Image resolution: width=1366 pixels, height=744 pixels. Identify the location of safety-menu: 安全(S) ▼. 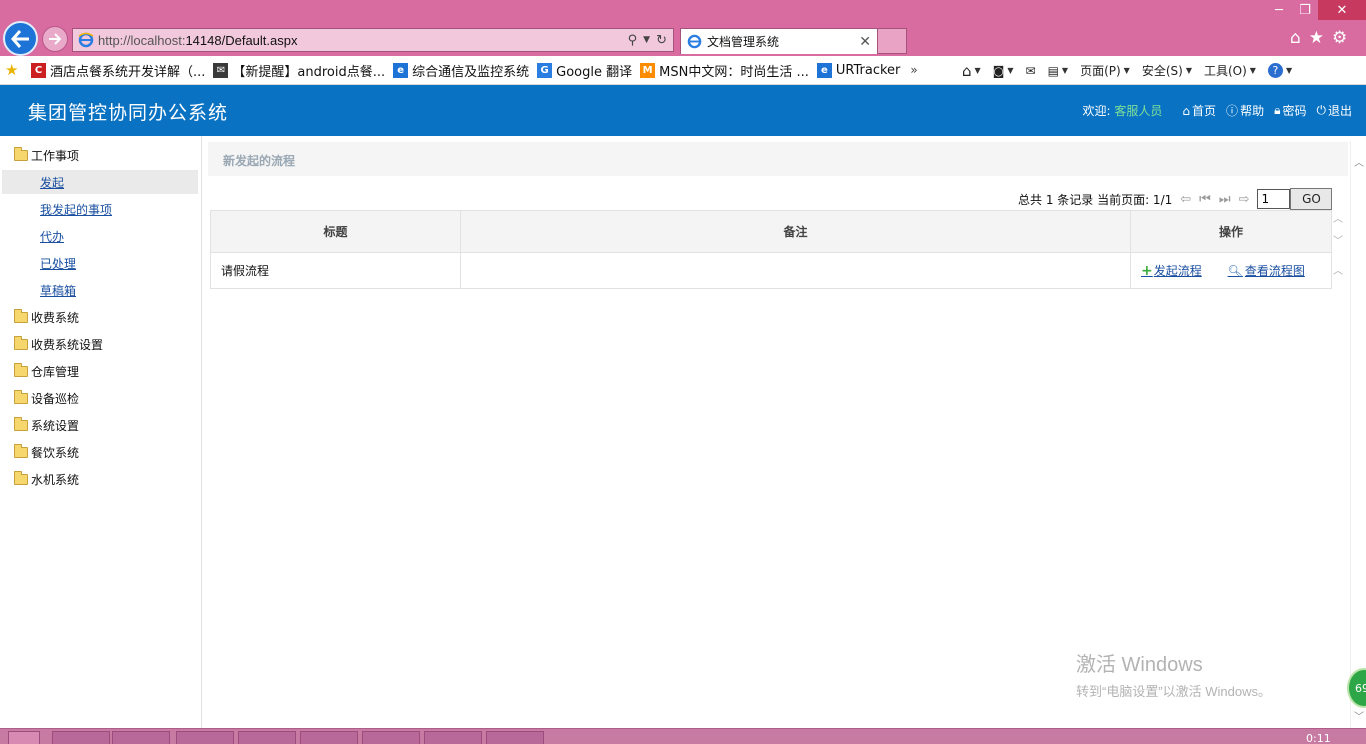
(1167, 70).